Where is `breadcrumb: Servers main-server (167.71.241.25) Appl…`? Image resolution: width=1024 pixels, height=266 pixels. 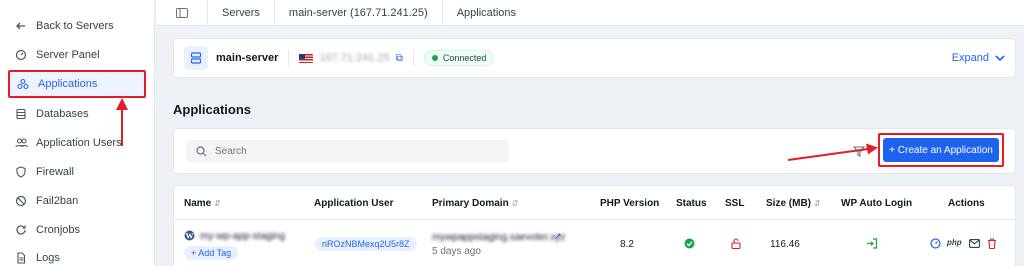 breadcrumb: Servers main-server (167.71.241.25) Appl… is located at coordinates (590, 13).